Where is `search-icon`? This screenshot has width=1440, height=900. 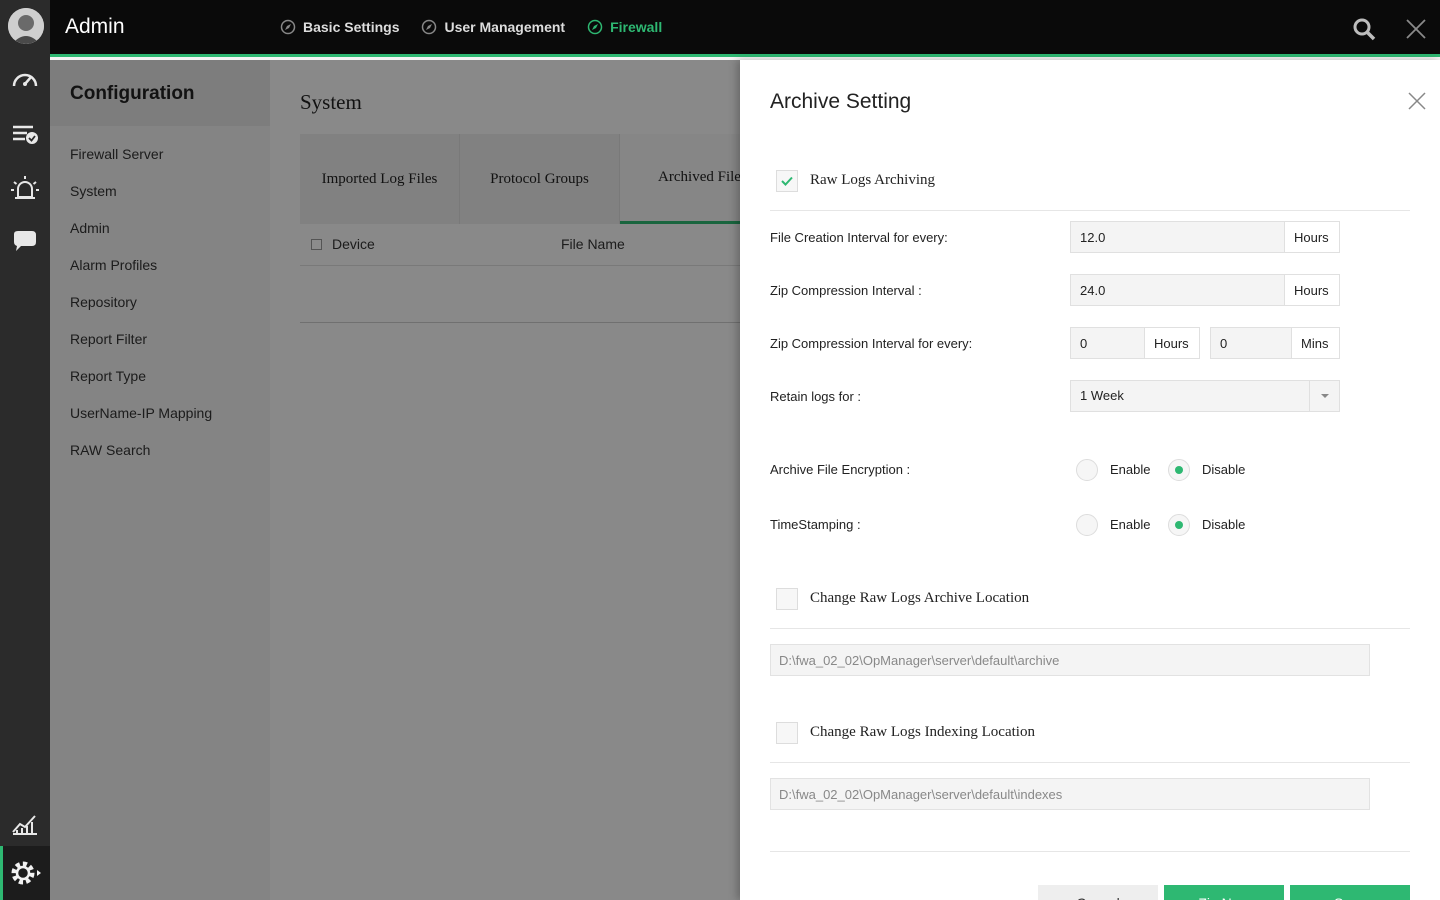
search-icon is located at coordinates (1364, 29).